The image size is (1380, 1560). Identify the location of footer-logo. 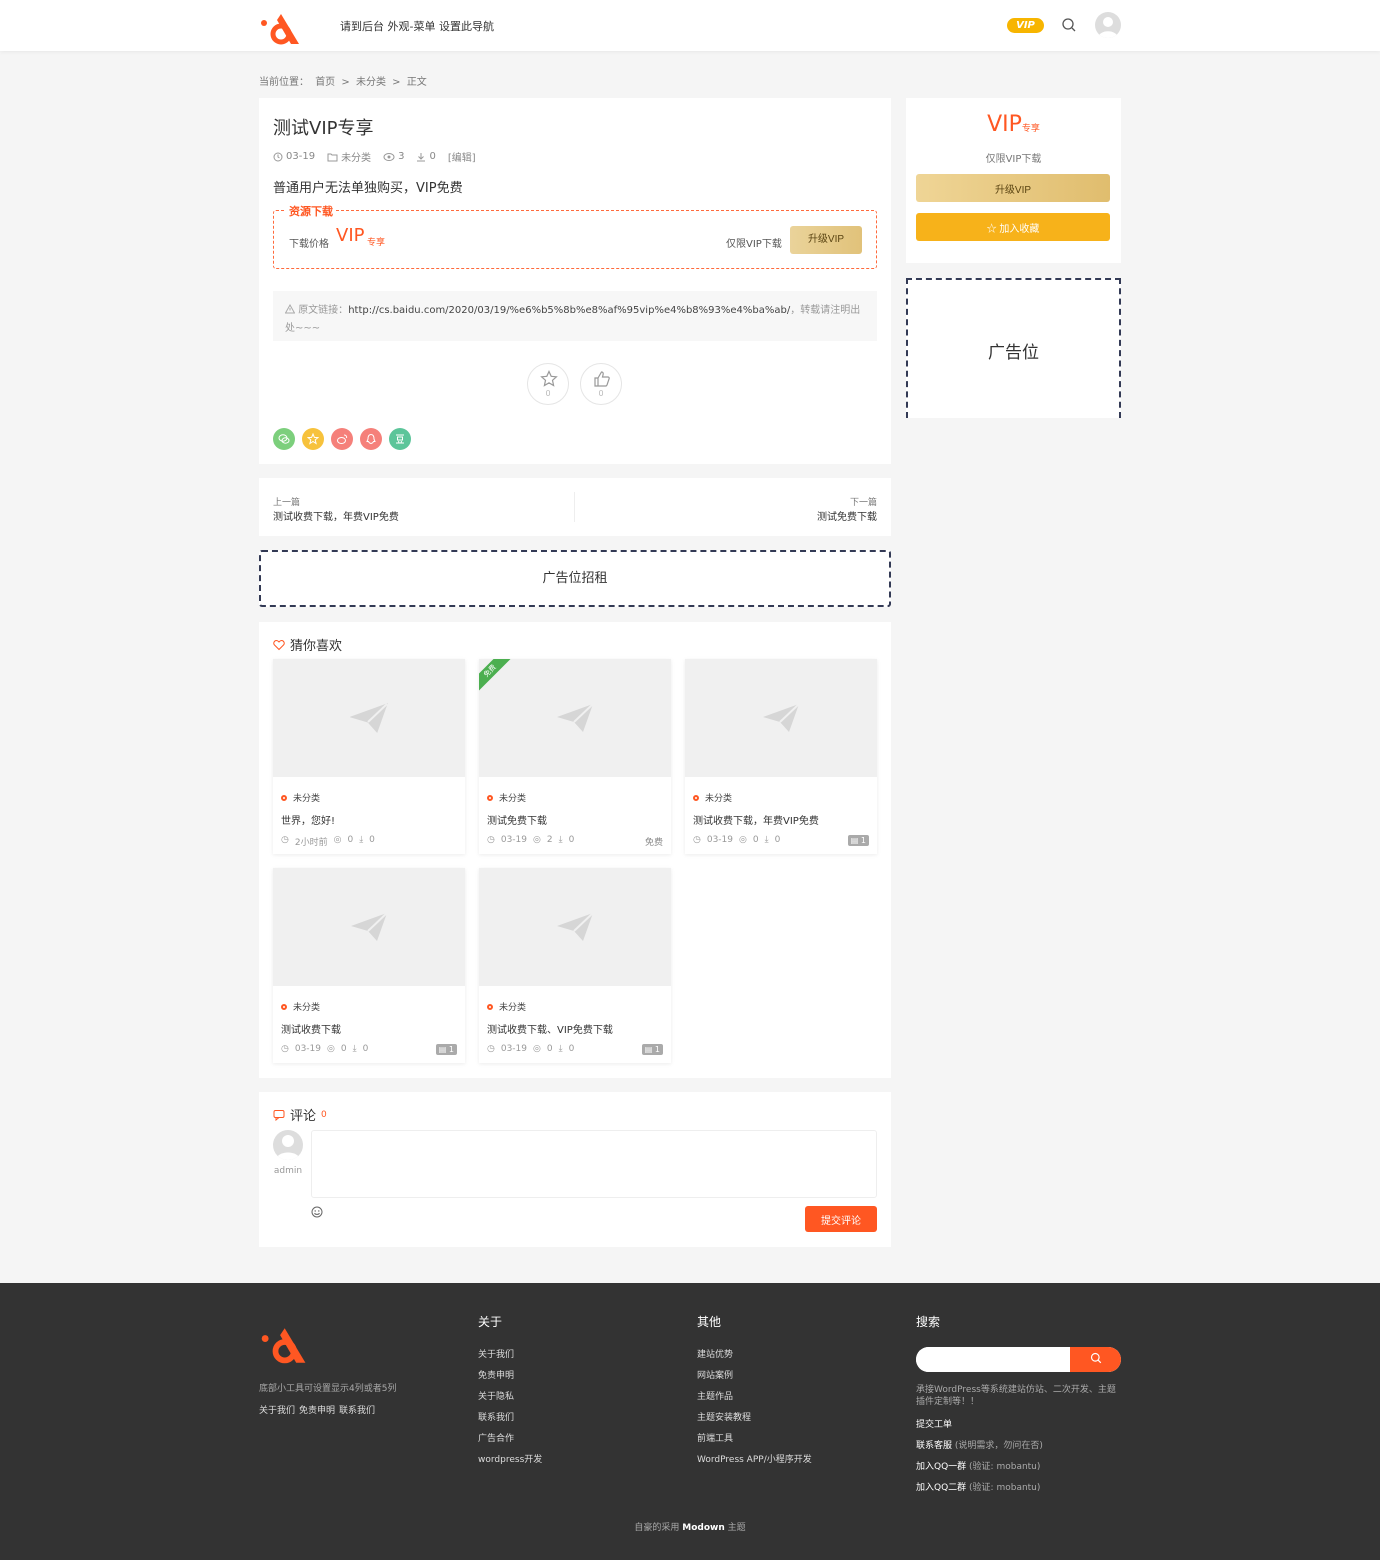
(287, 1342).